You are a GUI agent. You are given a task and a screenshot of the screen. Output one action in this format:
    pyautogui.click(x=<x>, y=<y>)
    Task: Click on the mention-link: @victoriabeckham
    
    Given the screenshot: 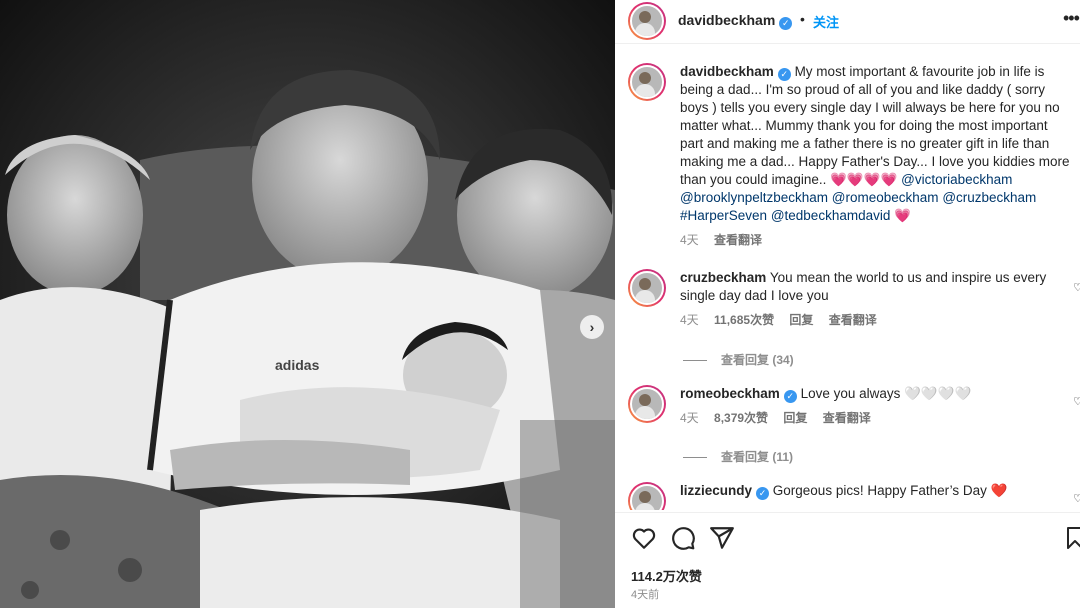 What is the action you would take?
    pyautogui.click(x=956, y=179)
    